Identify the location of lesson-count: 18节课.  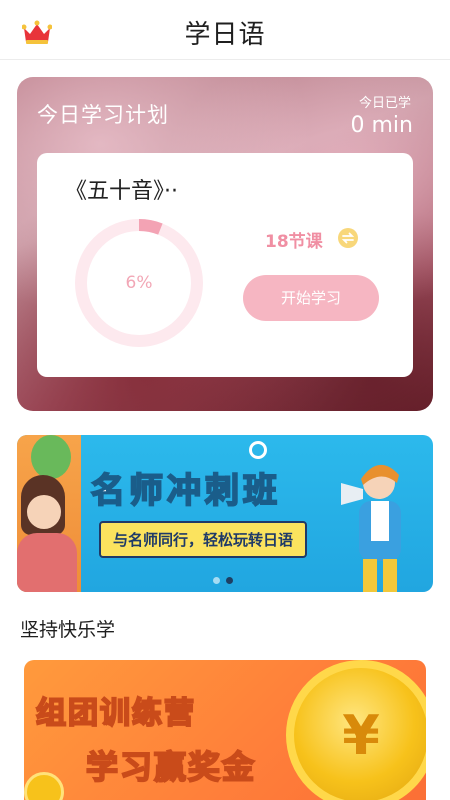
(294, 242).